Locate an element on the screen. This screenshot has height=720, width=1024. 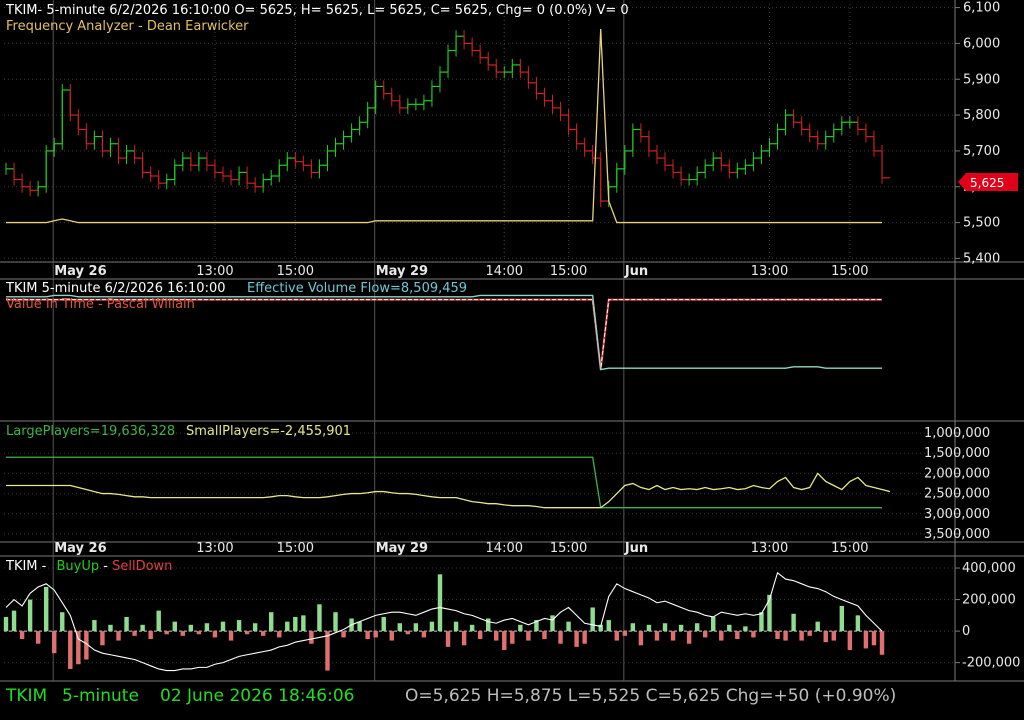
x-axis-players-tick-1: 13:00 is located at coordinates (214, 548).